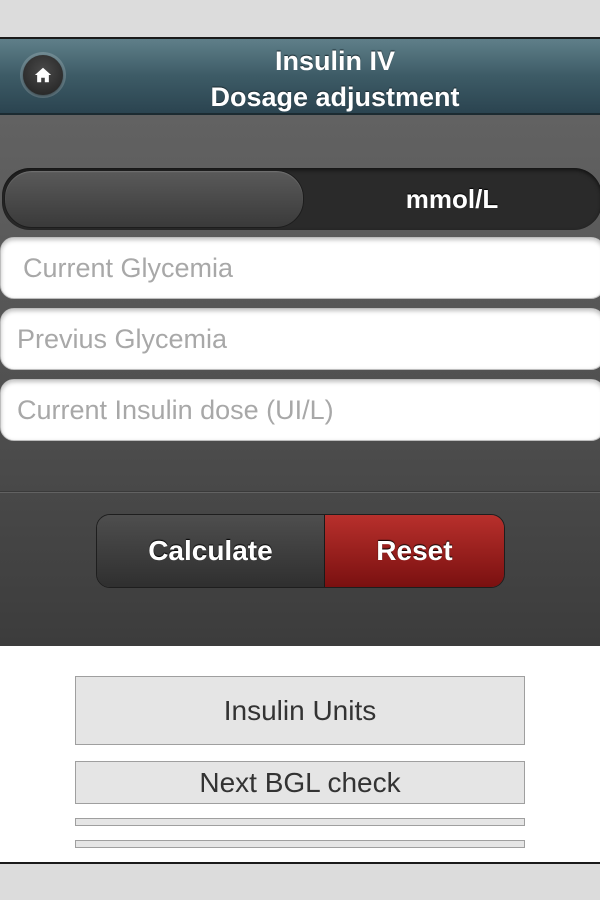 The width and height of the screenshot is (600, 900). What do you see at coordinates (300, 18) in the screenshot?
I see `top-margin` at bounding box center [300, 18].